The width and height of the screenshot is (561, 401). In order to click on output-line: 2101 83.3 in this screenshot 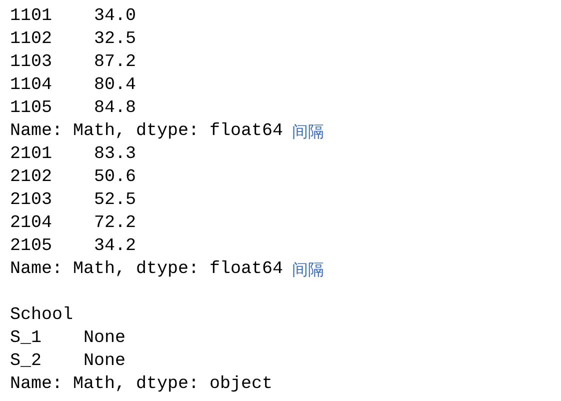, I will do `click(73, 154)`.